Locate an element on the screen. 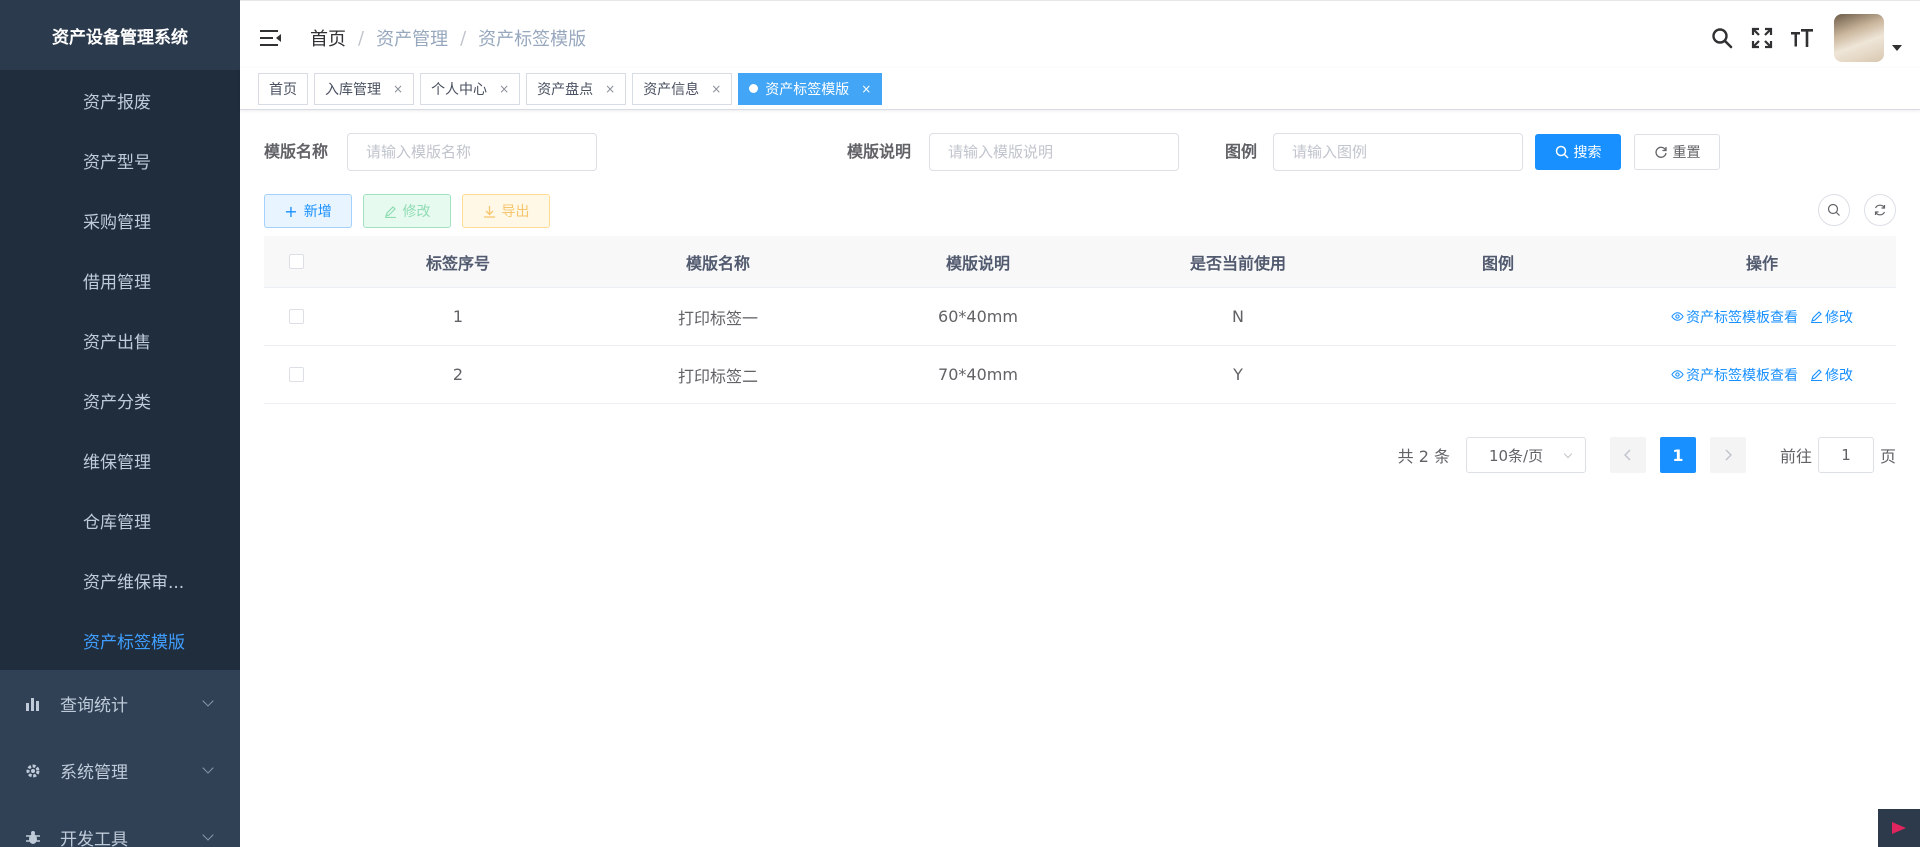 The height and width of the screenshot is (847, 1920). edit-button: 修改 is located at coordinates (407, 211).